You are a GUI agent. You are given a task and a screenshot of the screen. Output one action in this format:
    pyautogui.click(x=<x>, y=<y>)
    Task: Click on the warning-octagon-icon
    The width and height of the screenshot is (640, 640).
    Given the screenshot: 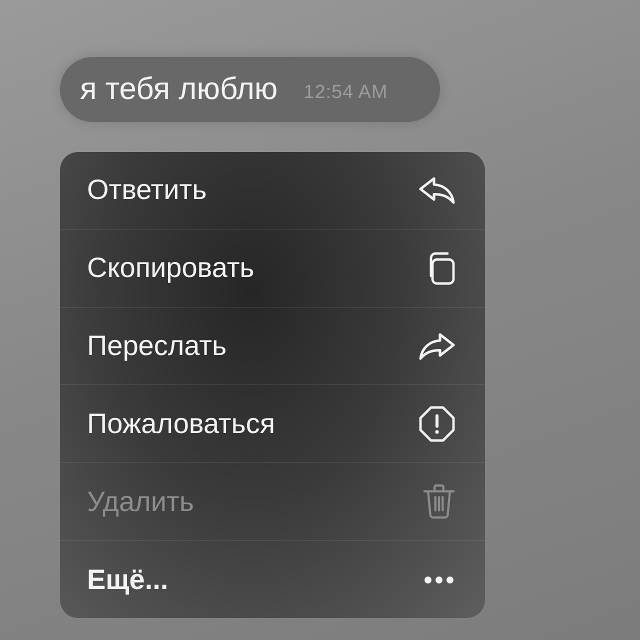 What is the action you would take?
    pyautogui.click(x=437, y=424)
    